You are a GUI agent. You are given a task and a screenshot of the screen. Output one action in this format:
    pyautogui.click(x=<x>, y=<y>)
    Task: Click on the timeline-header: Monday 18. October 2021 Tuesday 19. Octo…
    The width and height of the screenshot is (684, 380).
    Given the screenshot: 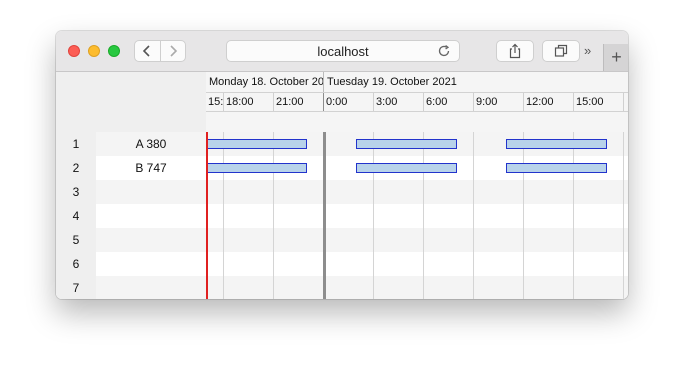 What is the action you would take?
    pyautogui.click(x=417, y=102)
    